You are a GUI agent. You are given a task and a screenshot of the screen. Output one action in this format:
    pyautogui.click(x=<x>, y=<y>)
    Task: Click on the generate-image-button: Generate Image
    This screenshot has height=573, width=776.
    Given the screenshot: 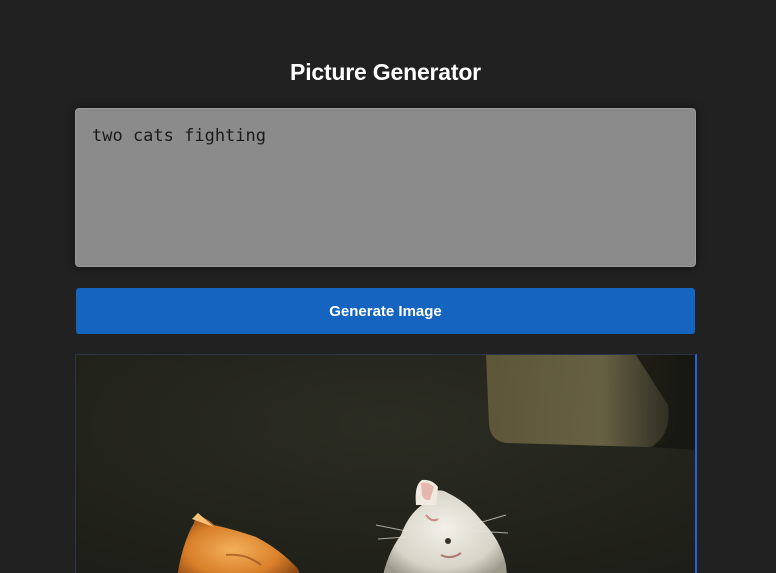 What is the action you would take?
    pyautogui.click(x=385, y=311)
    